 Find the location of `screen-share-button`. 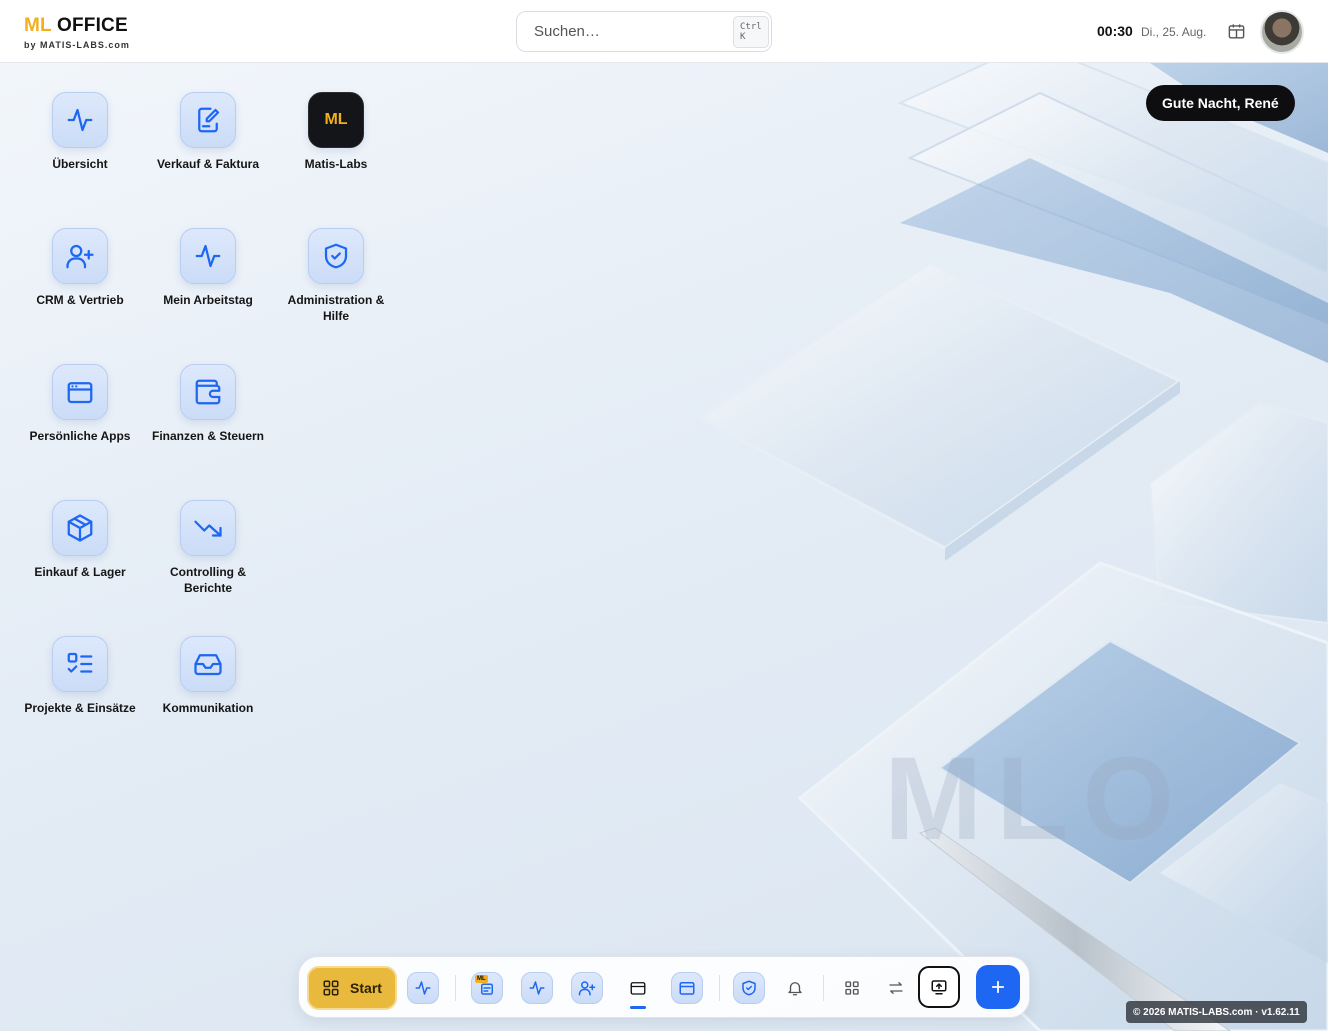

screen-share-button is located at coordinates (939, 987).